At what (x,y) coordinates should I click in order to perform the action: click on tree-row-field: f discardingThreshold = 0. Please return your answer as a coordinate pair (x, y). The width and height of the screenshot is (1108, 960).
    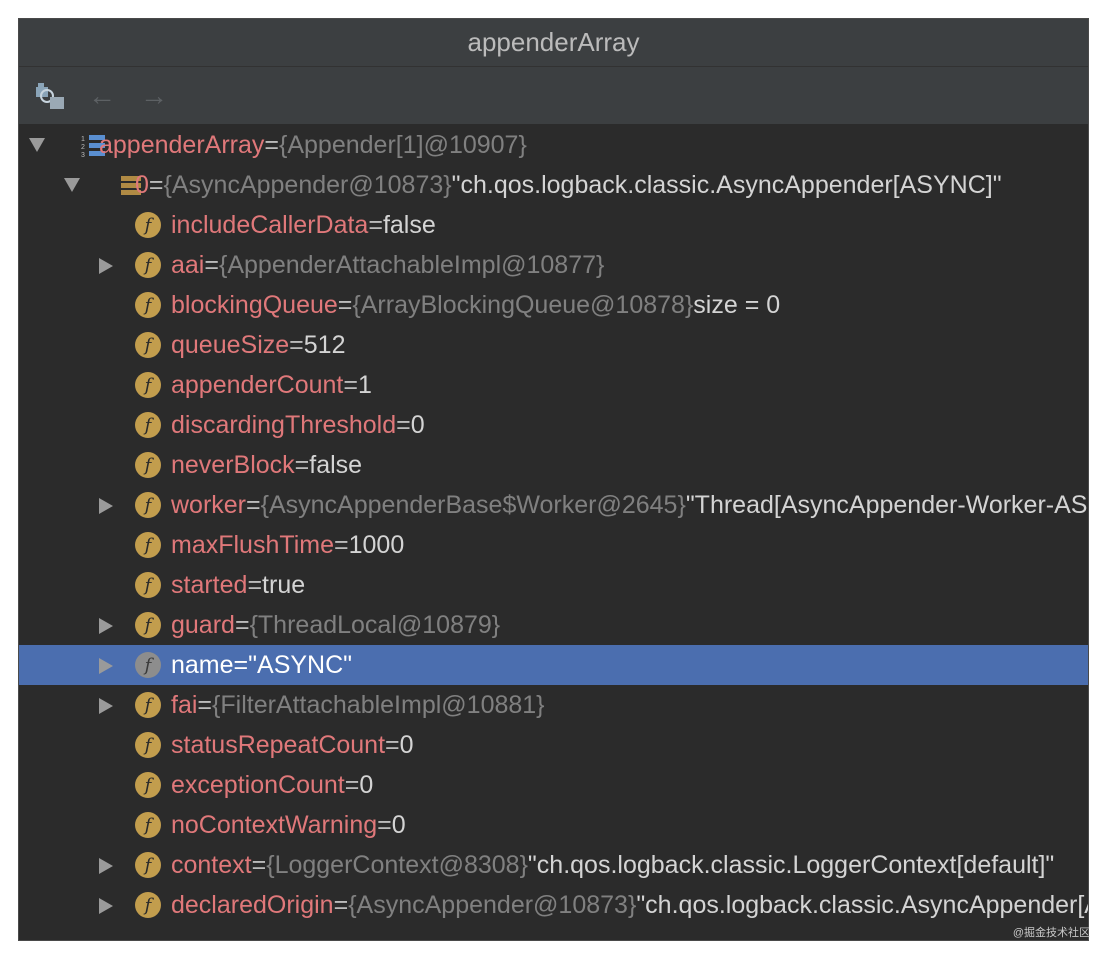
    Looking at the image, I should click on (553, 425).